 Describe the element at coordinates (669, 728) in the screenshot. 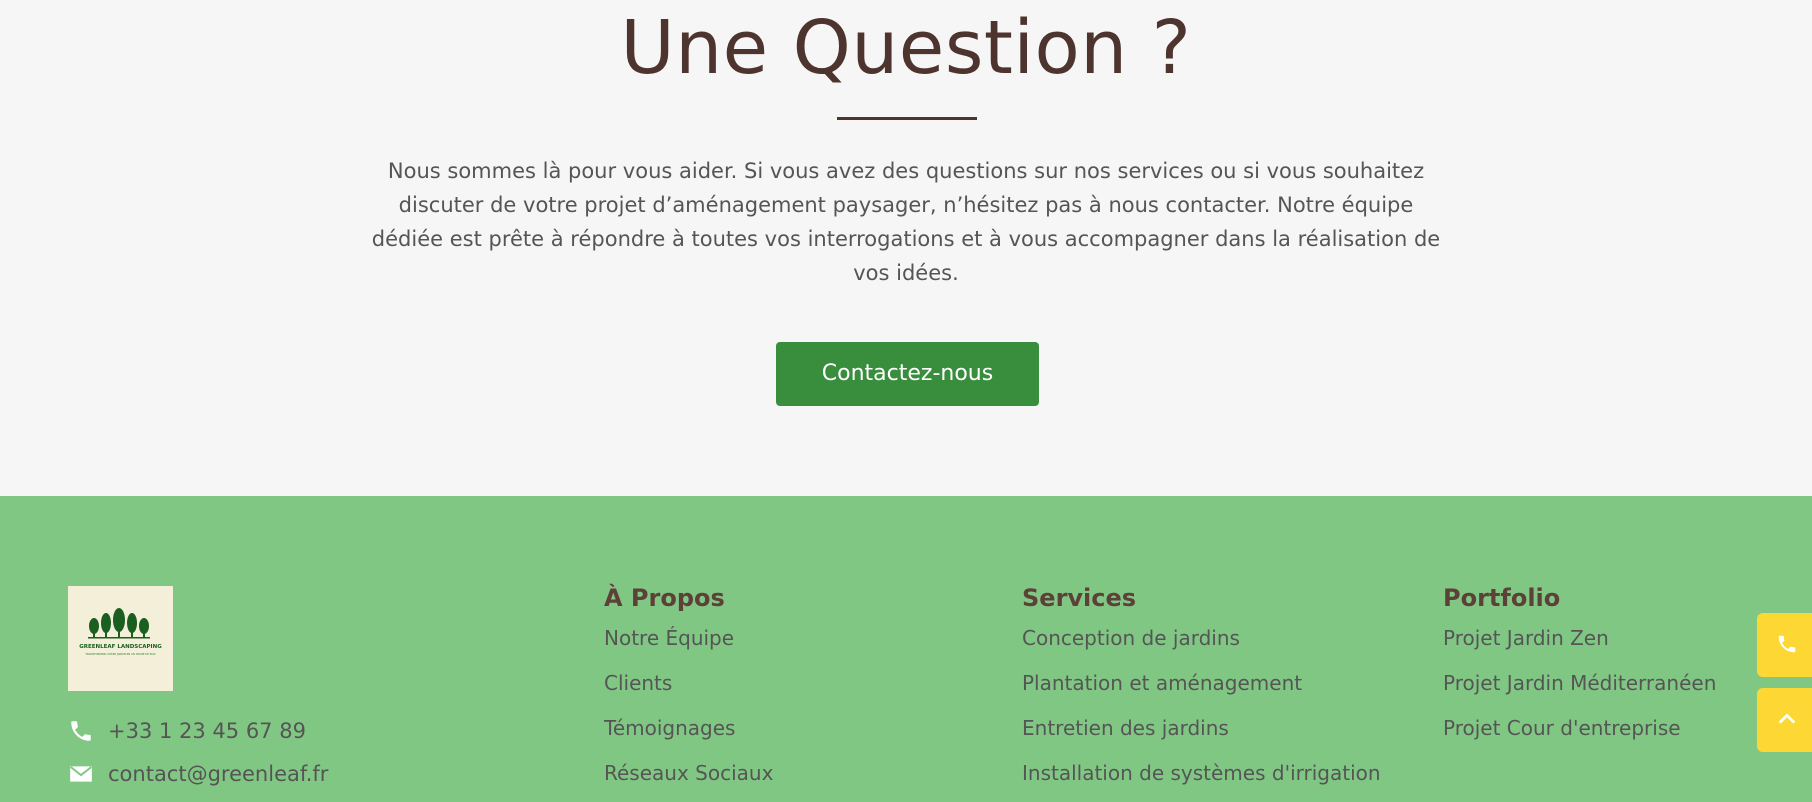

I see `footer-link-testimonials: Témoignages` at that location.